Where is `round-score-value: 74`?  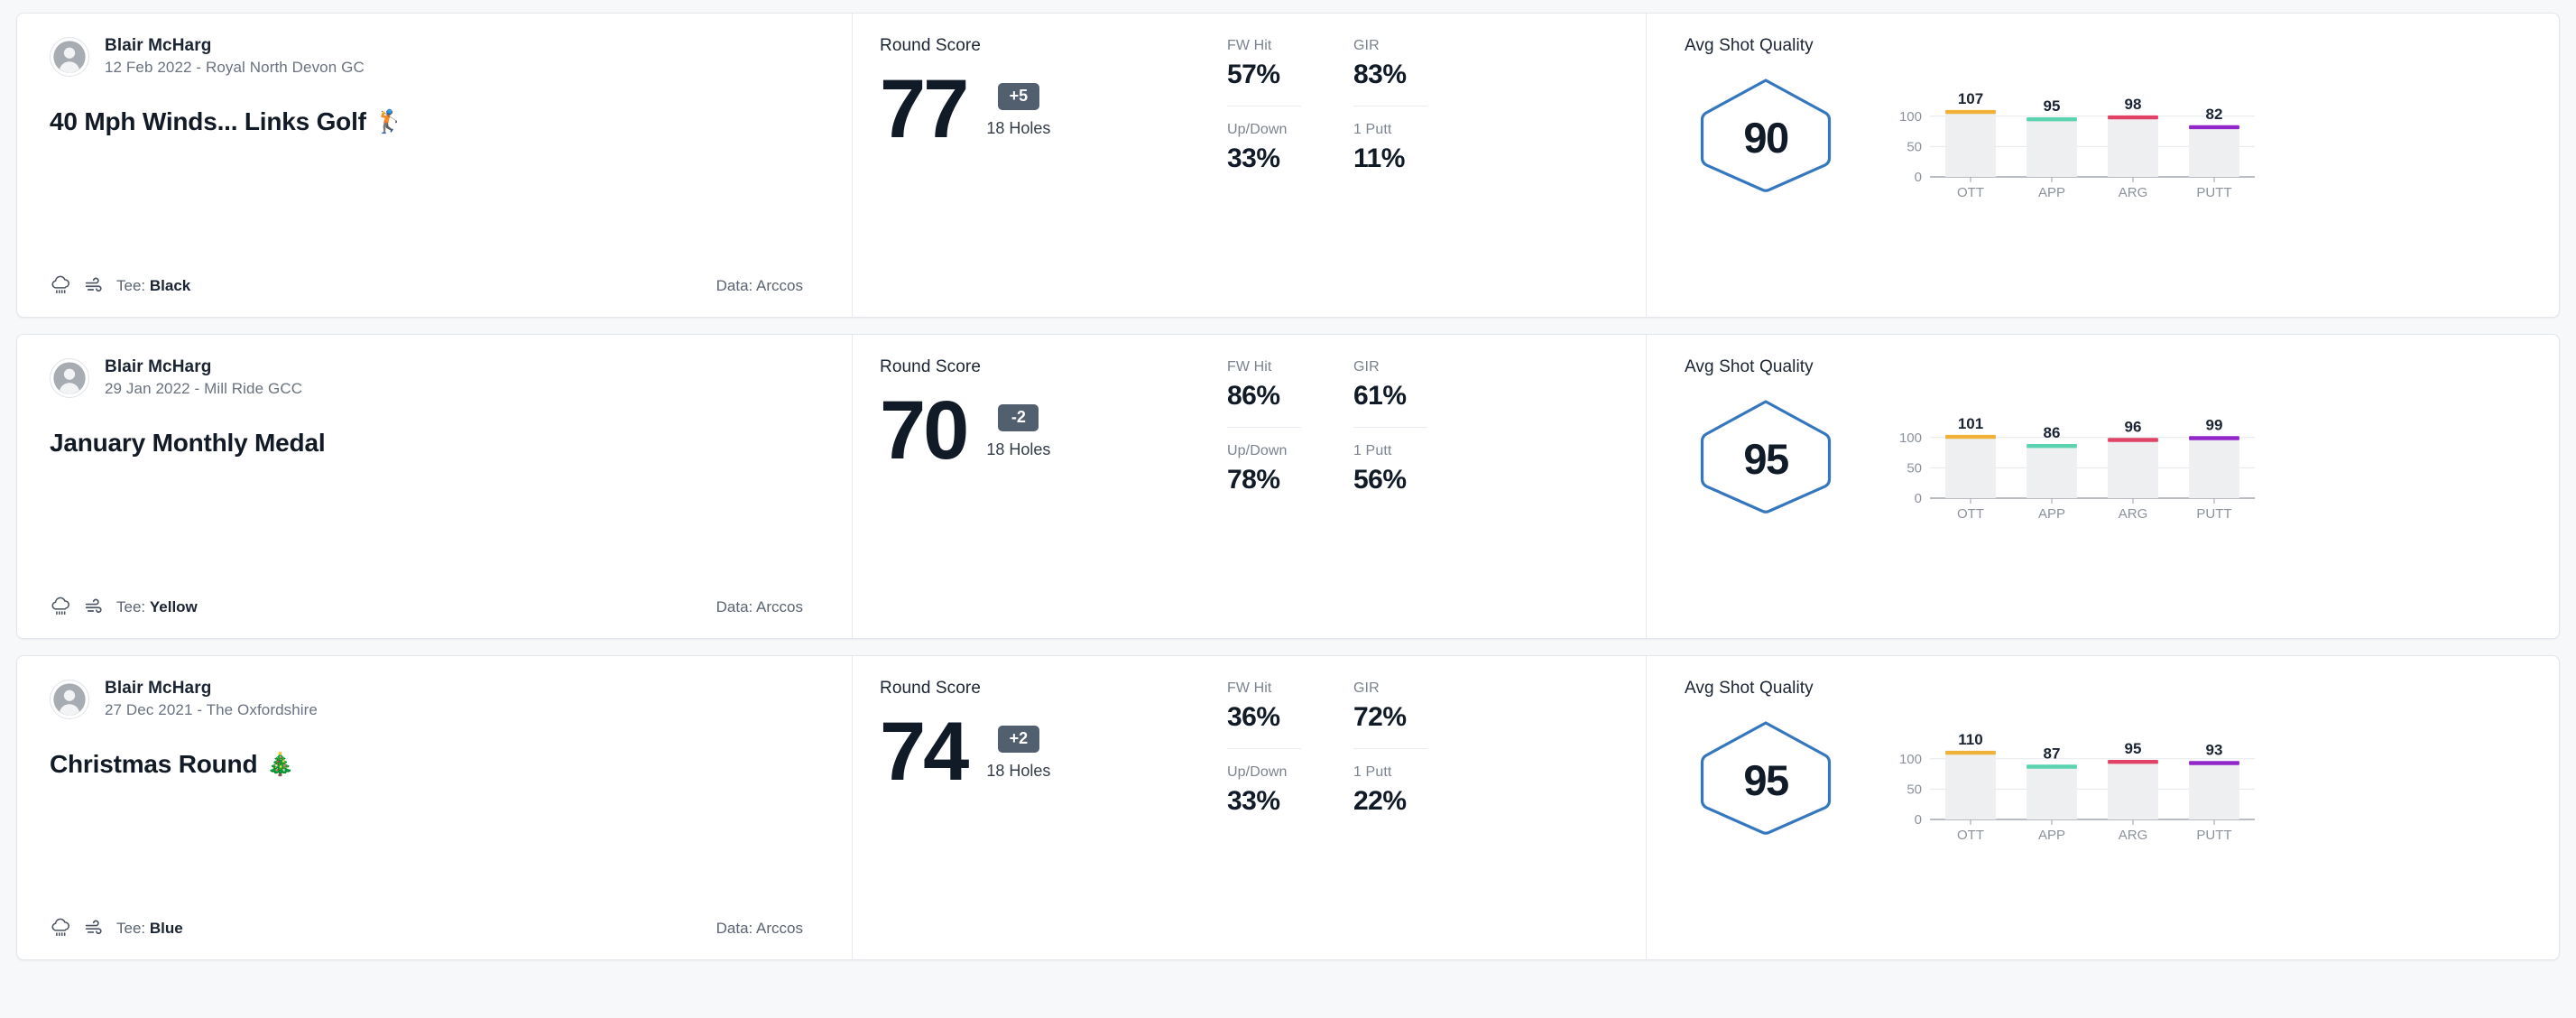 round-score-value: 74 is located at coordinates (924, 752).